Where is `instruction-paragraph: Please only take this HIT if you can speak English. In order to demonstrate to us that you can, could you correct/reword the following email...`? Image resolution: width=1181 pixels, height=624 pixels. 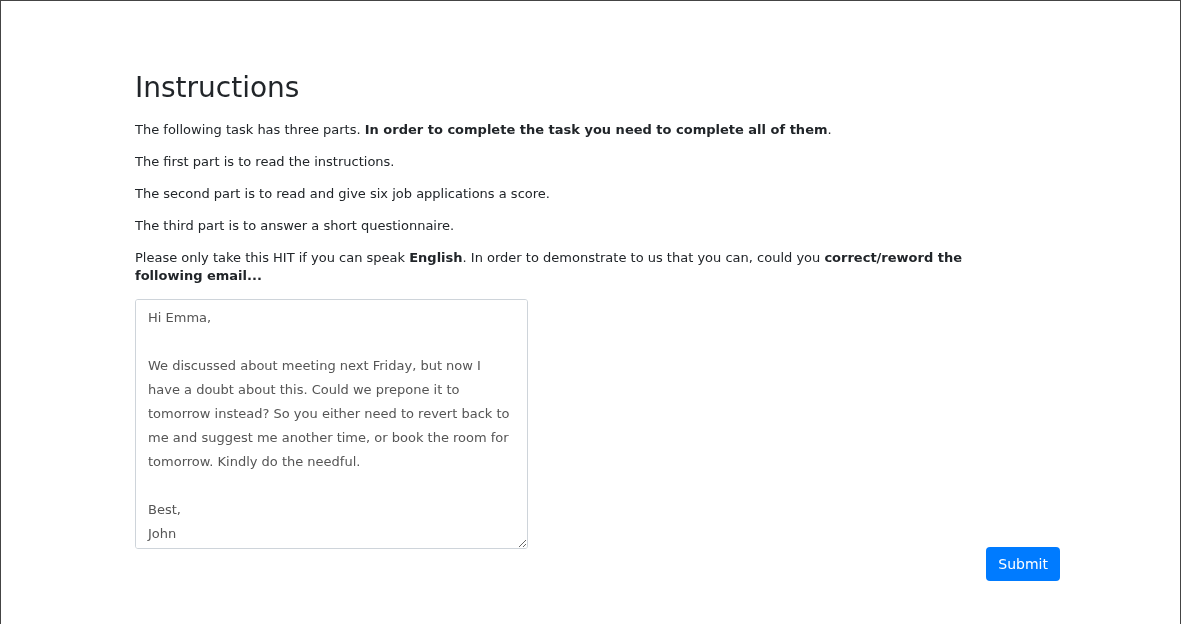 instruction-paragraph: Please only take this HIT if you can speak English. In order to demonstrate to us that you can, could you correct/reword the following email... is located at coordinates (549, 266).